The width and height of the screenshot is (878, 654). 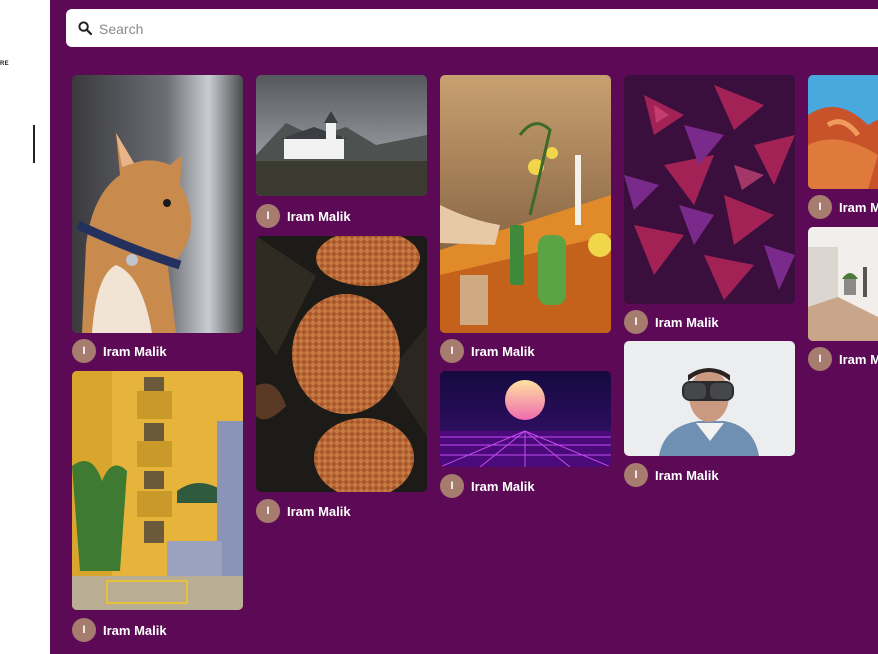 I want to click on photo-synthwave-sun, so click(x=525, y=419).